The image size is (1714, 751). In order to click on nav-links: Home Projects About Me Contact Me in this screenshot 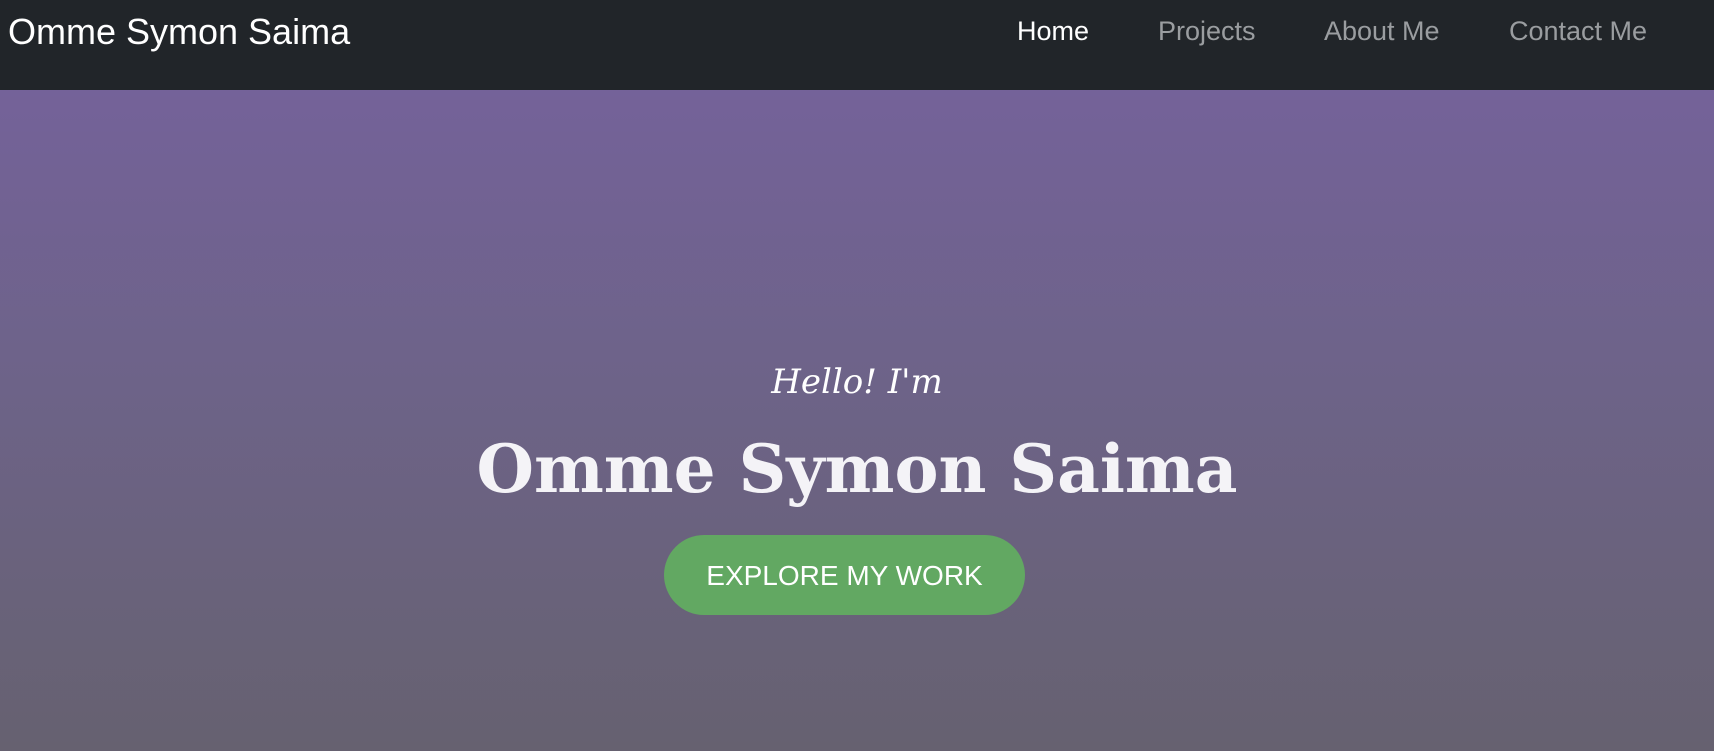, I will do `click(857, 31)`.